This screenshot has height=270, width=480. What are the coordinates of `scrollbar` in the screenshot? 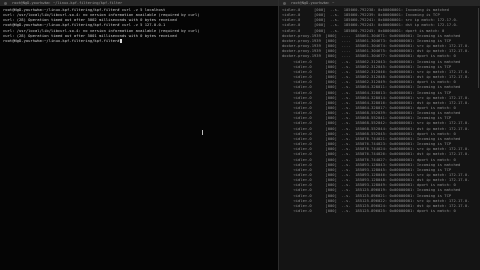 It's located at (478, 48).